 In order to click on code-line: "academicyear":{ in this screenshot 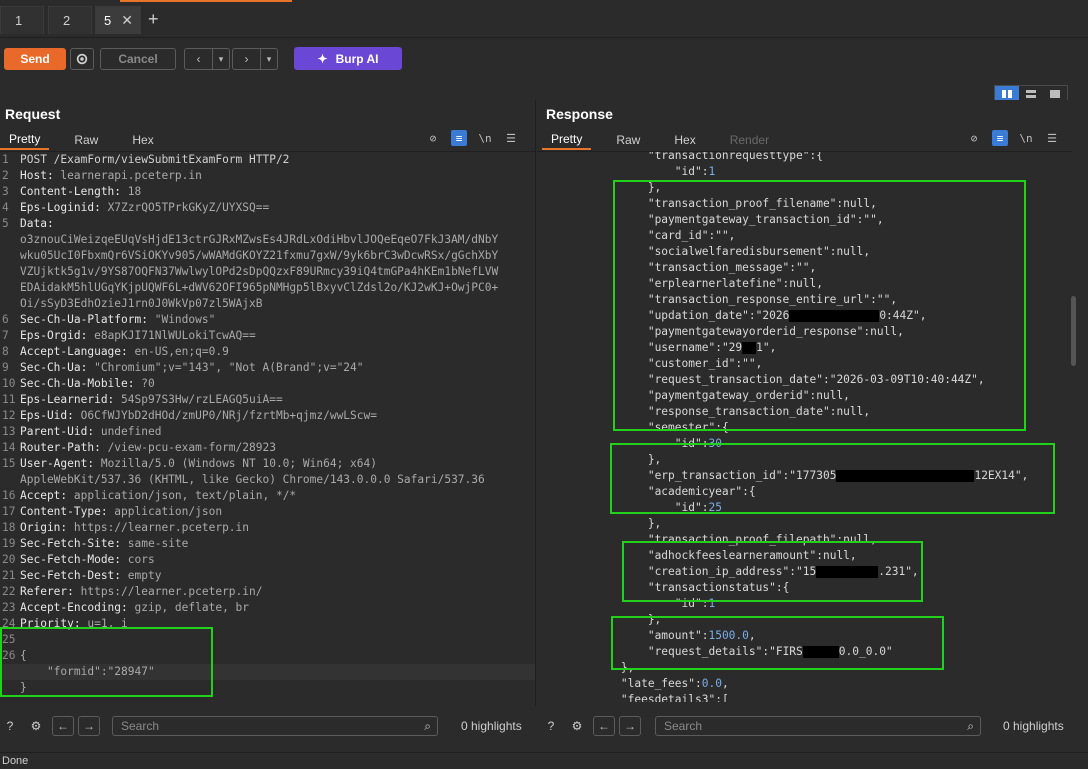, I will do `click(701, 491)`.